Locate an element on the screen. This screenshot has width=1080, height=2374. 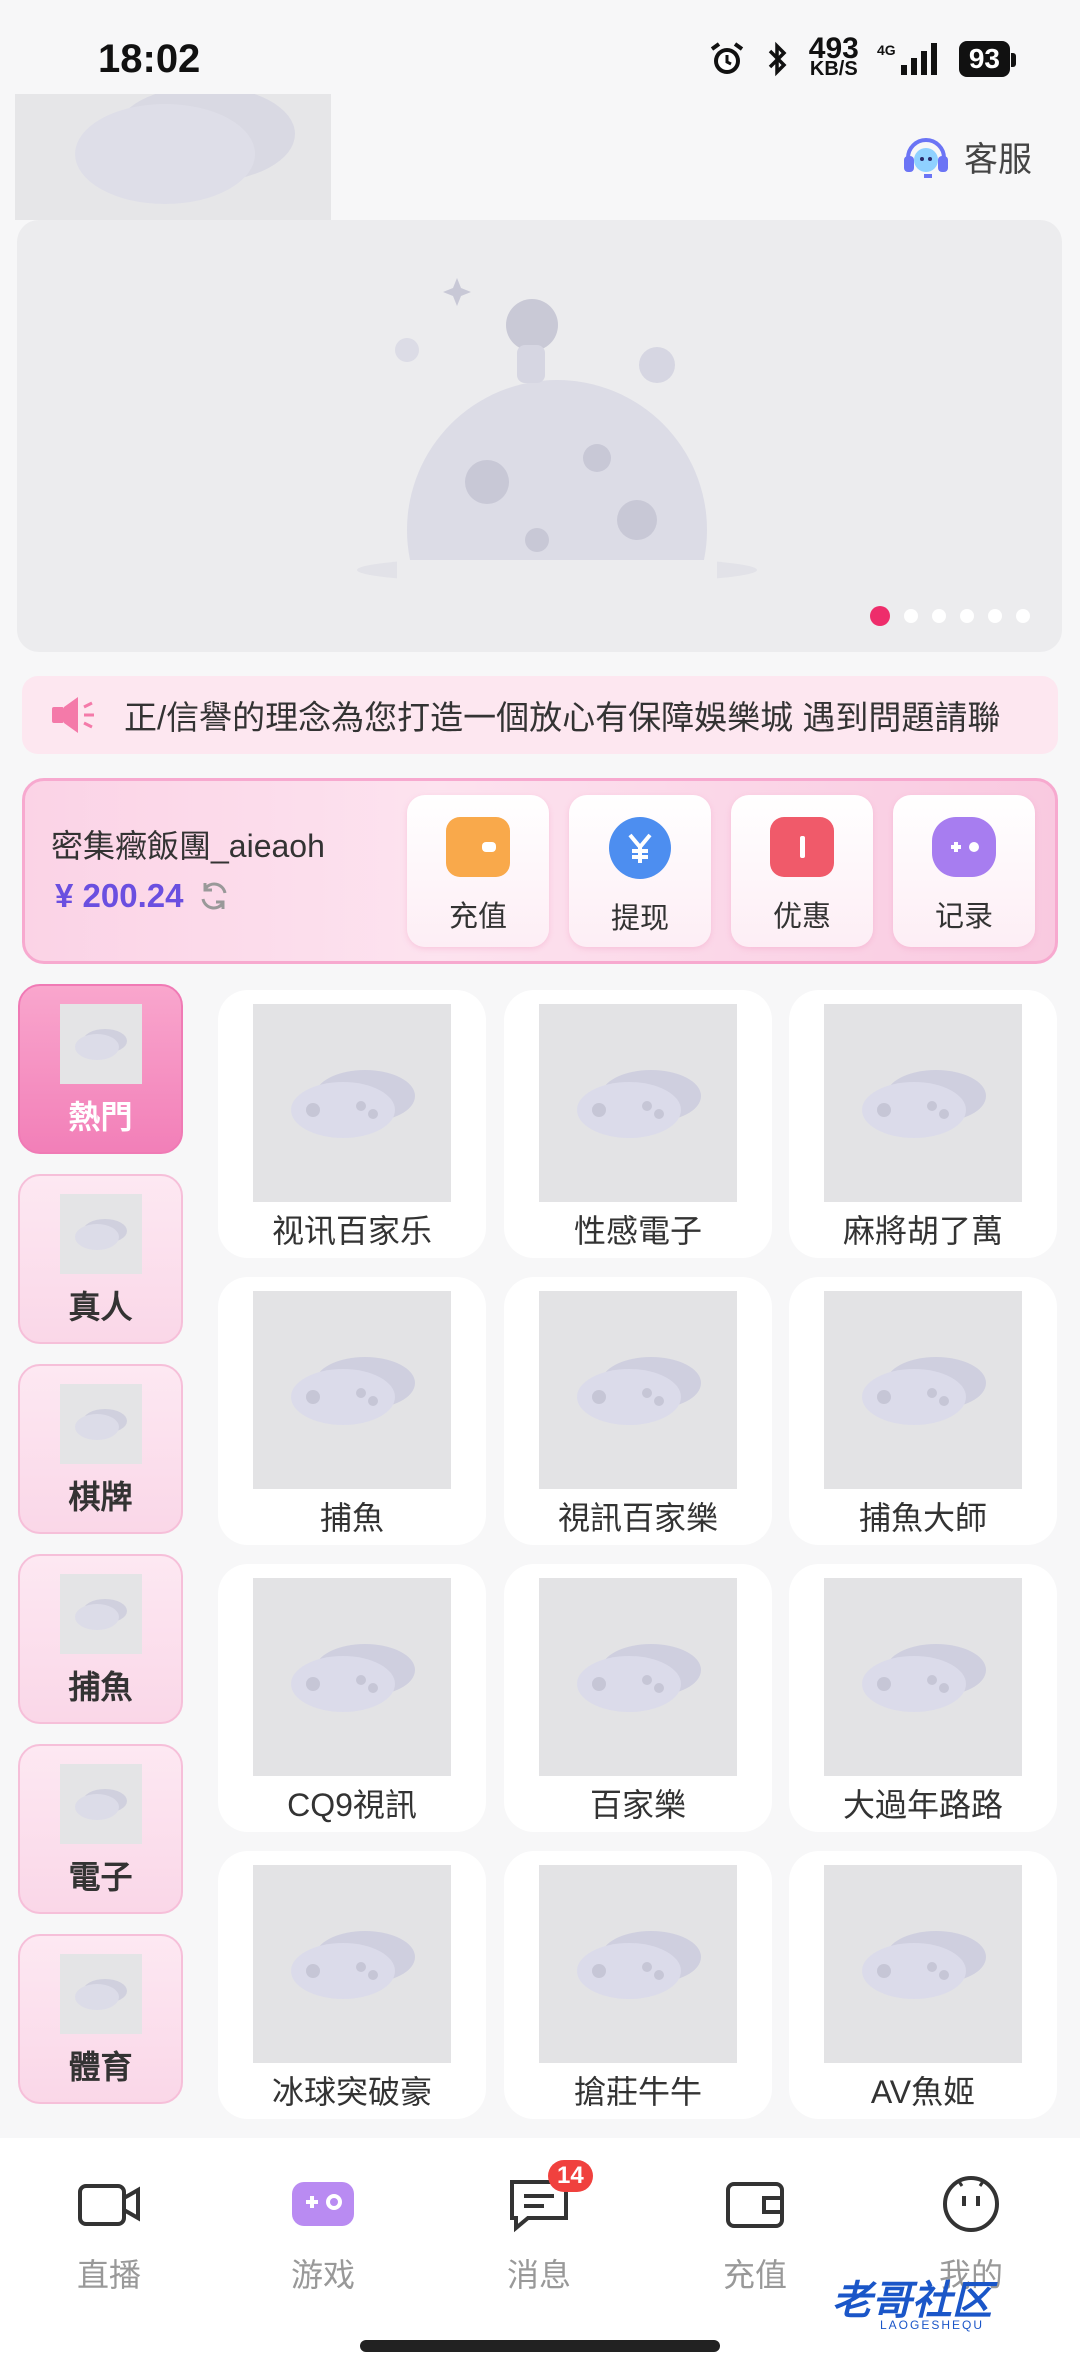
game-tile: 捕魚大師 is located at coordinates (923, 1411).